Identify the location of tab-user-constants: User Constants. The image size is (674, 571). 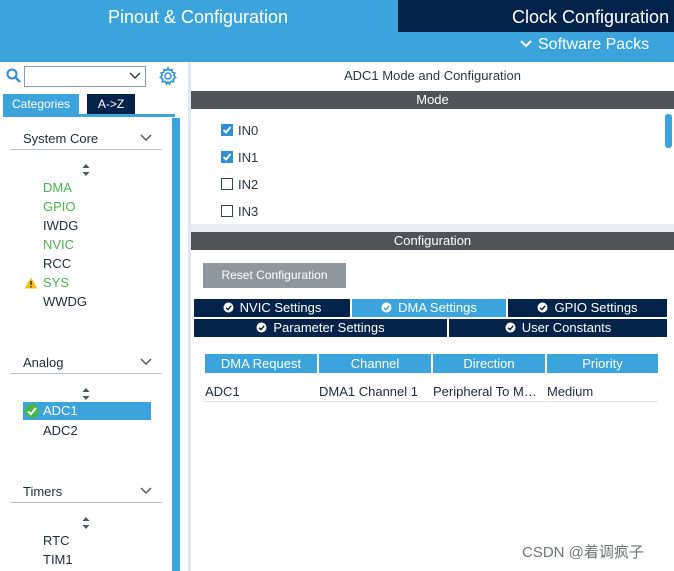
(558, 328).